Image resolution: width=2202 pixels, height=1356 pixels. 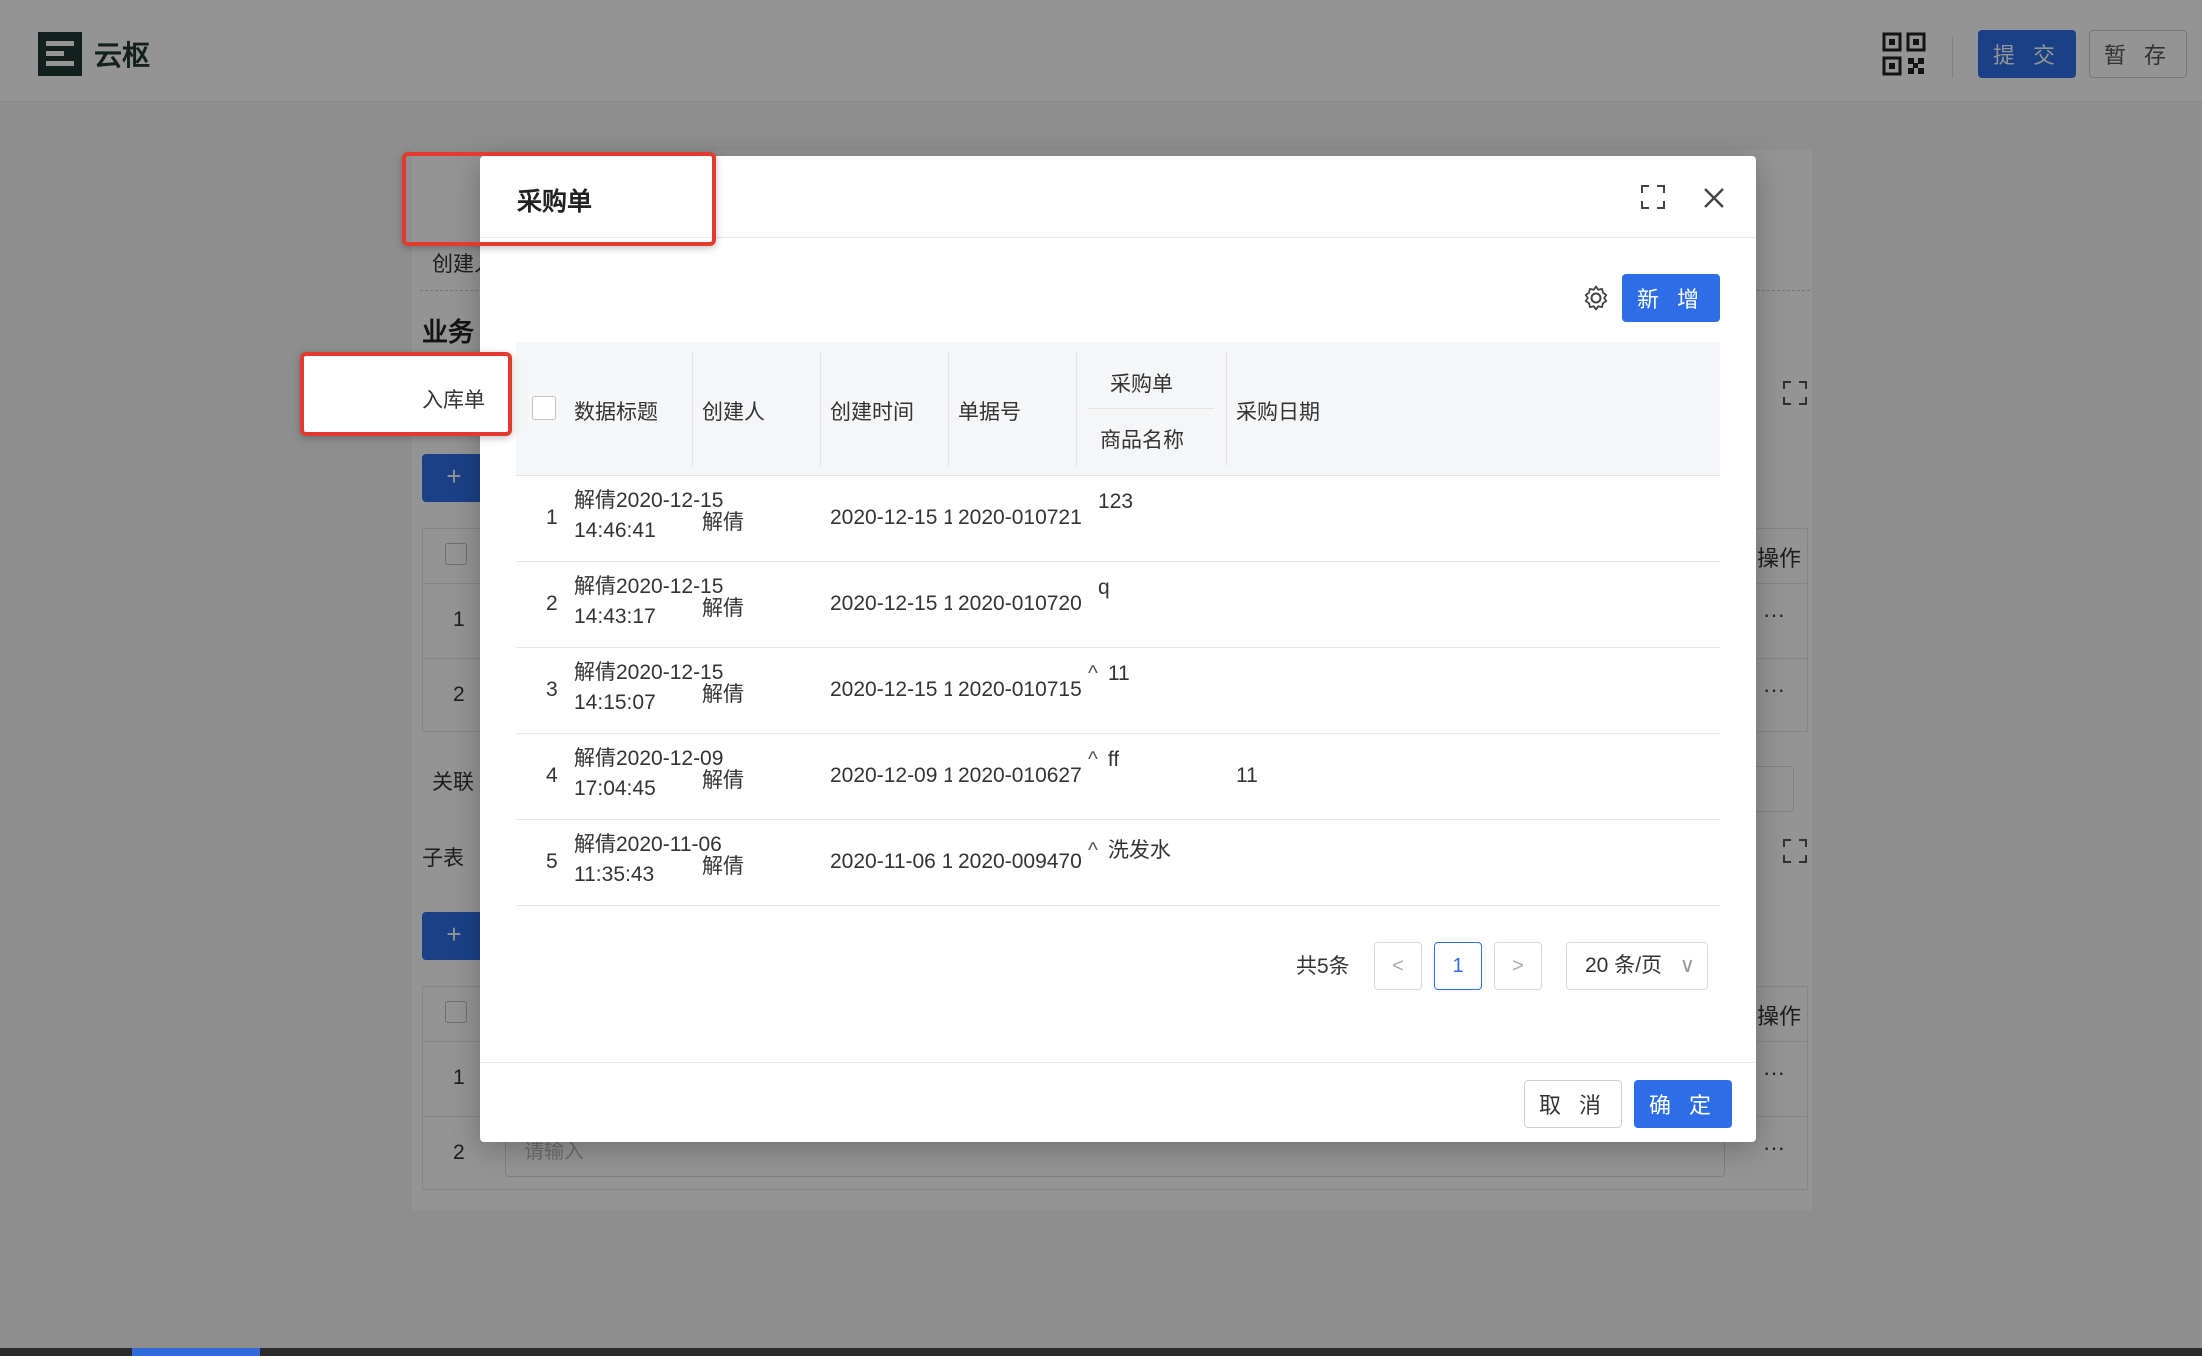 What do you see at coordinates (1139, 850) in the screenshot?
I see `row-product-value: 洗发水` at bounding box center [1139, 850].